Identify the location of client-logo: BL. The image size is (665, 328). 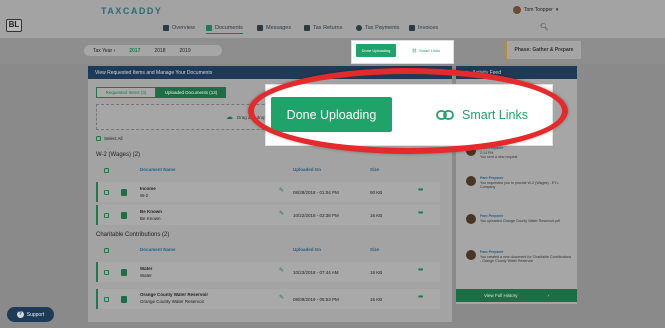
(14, 25).